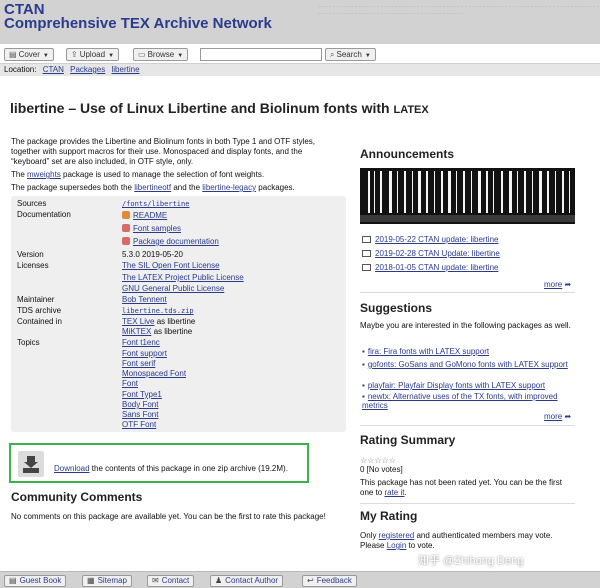 This screenshot has width=600, height=588. I want to click on libertineotf-link: libertineotf, so click(152, 187).